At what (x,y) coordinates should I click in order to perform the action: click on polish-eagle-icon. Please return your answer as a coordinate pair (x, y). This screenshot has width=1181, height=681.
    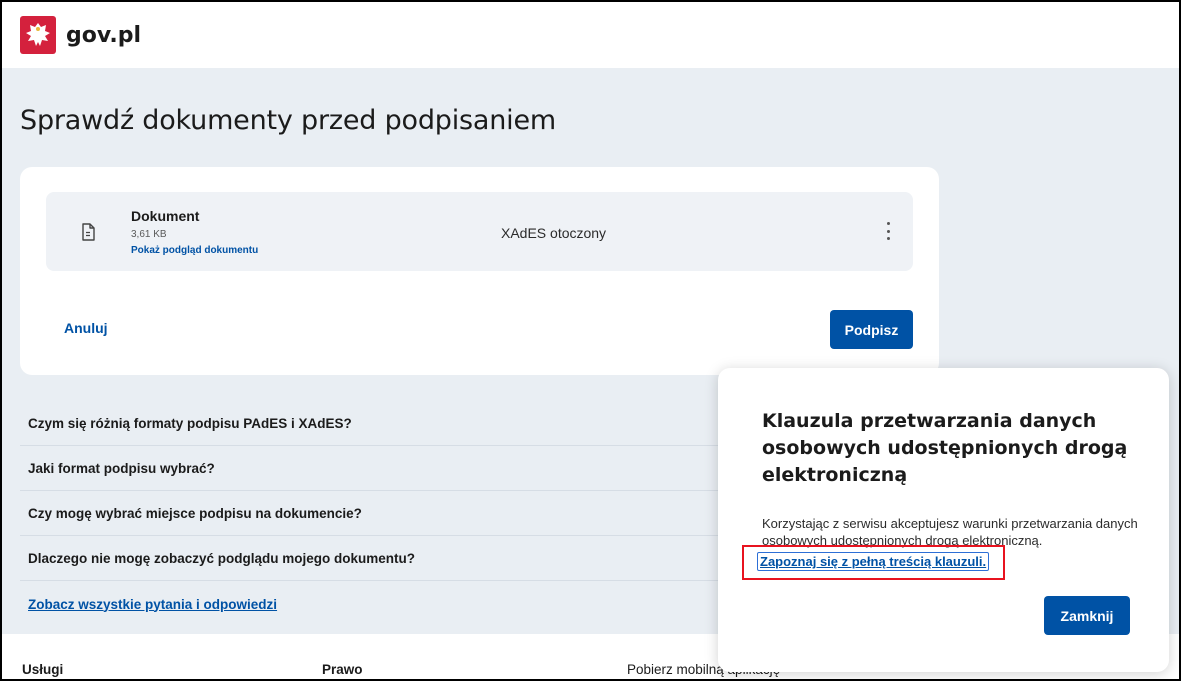
    Looking at the image, I should click on (38, 35).